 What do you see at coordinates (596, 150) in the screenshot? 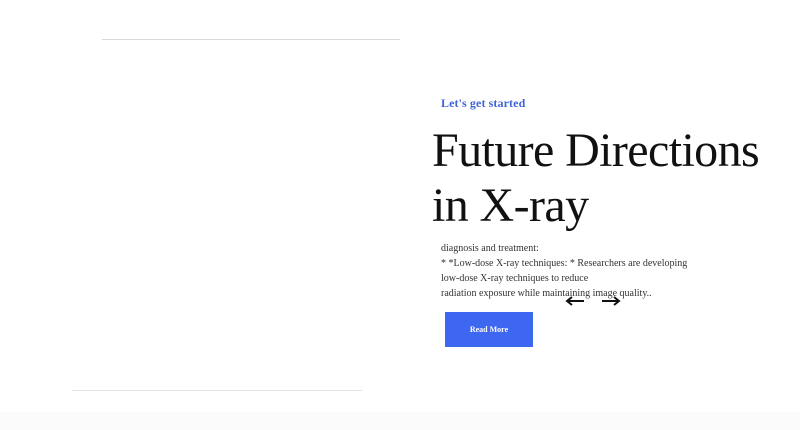
I see `hero-title-line-1: Future Directions` at bounding box center [596, 150].